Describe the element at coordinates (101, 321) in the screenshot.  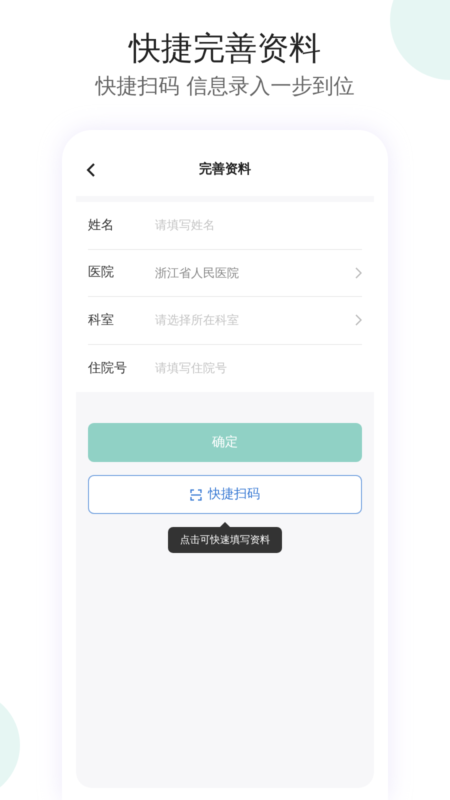
I see `field-label: 科室` at that location.